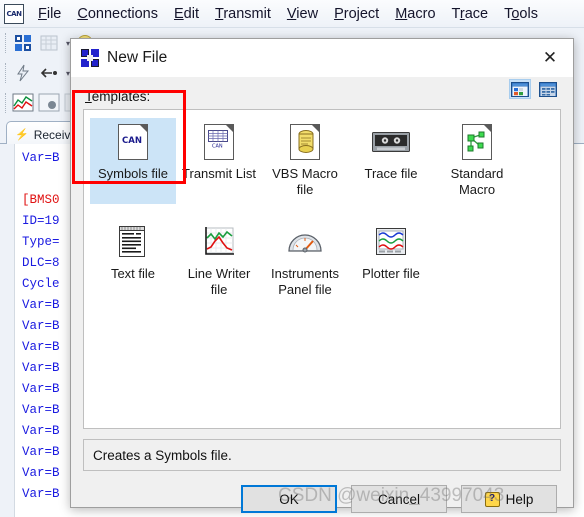 The image size is (584, 517). Describe the element at coordinates (133, 242) in the screenshot. I see `text-document-icon` at that location.